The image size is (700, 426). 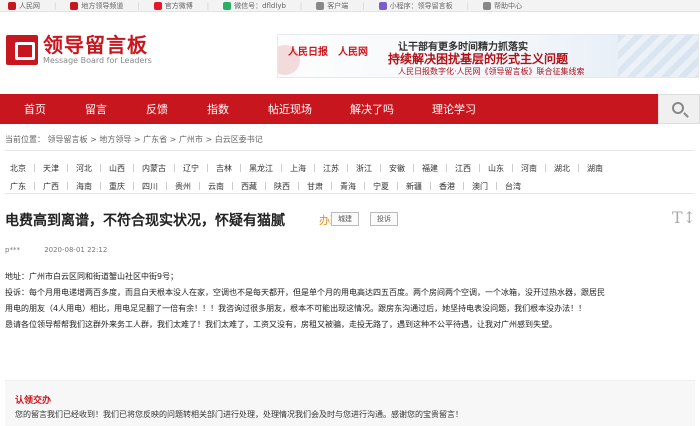 What do you see at coordinates (352, 168) in the screenshot?
I see `province-row: 北京 天津 河北 山西 内蒙古 辽宁 吉林 黑龙江 上海 江苏 浙江 安徽 福建 江西 山东 河南 湖北 湖南` at bounding box center [352, 168].